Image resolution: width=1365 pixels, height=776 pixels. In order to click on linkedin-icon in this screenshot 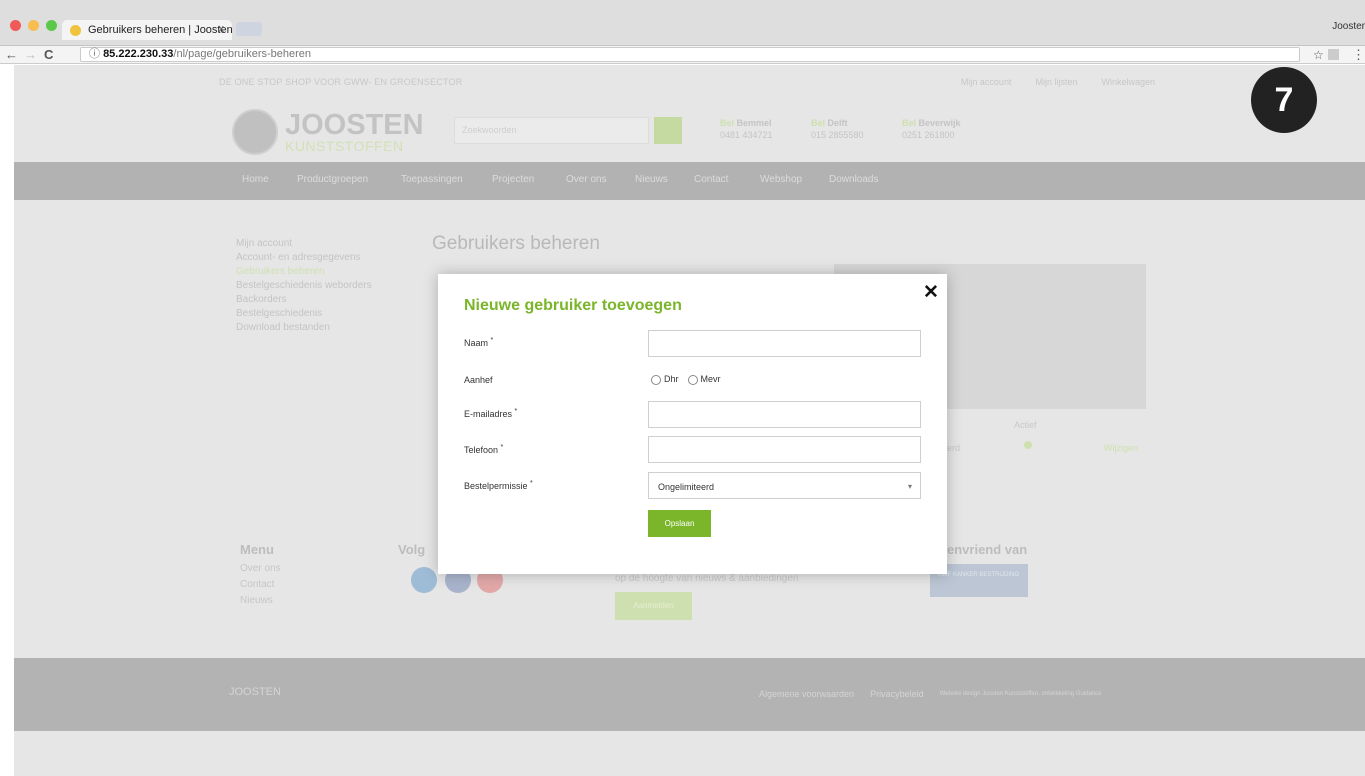, I will do `click(424, 580)`.